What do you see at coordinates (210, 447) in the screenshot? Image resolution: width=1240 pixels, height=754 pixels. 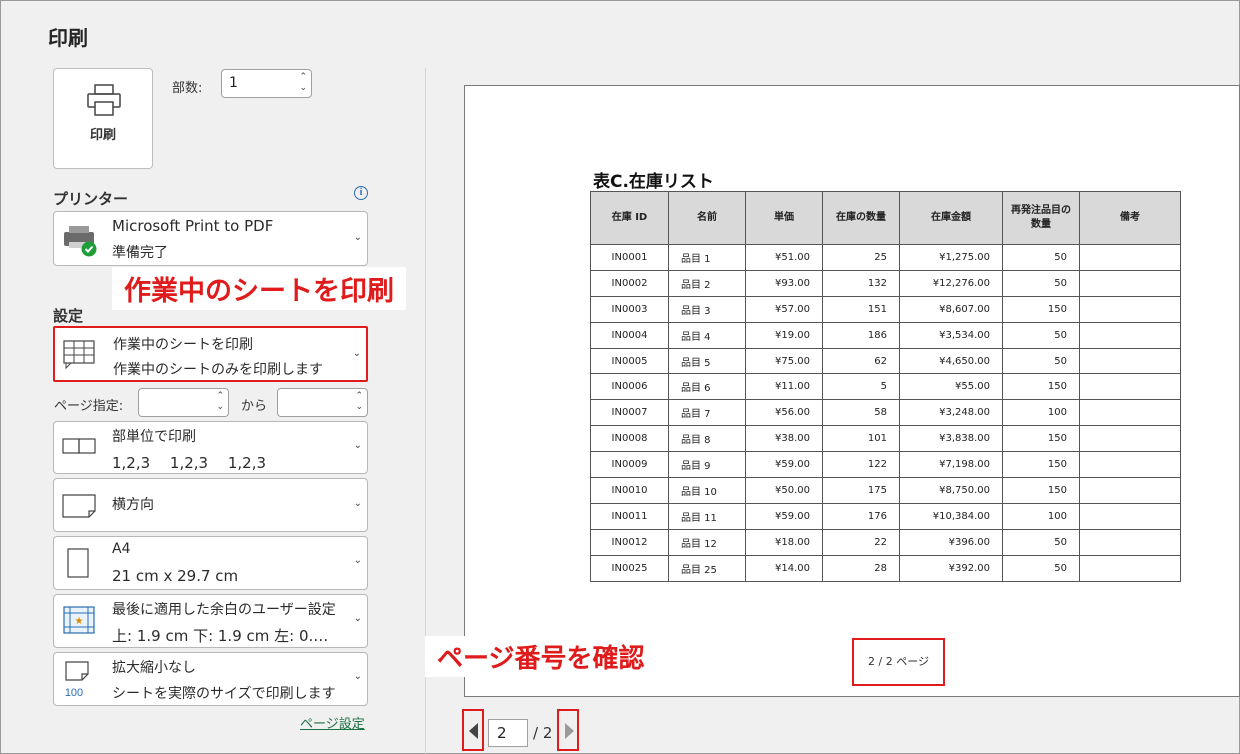 I see `collation-dropdown: 部単位で印刷 1,2,3 1,2,3 1,2,3 ⌄` at bounding box center [210, 447].